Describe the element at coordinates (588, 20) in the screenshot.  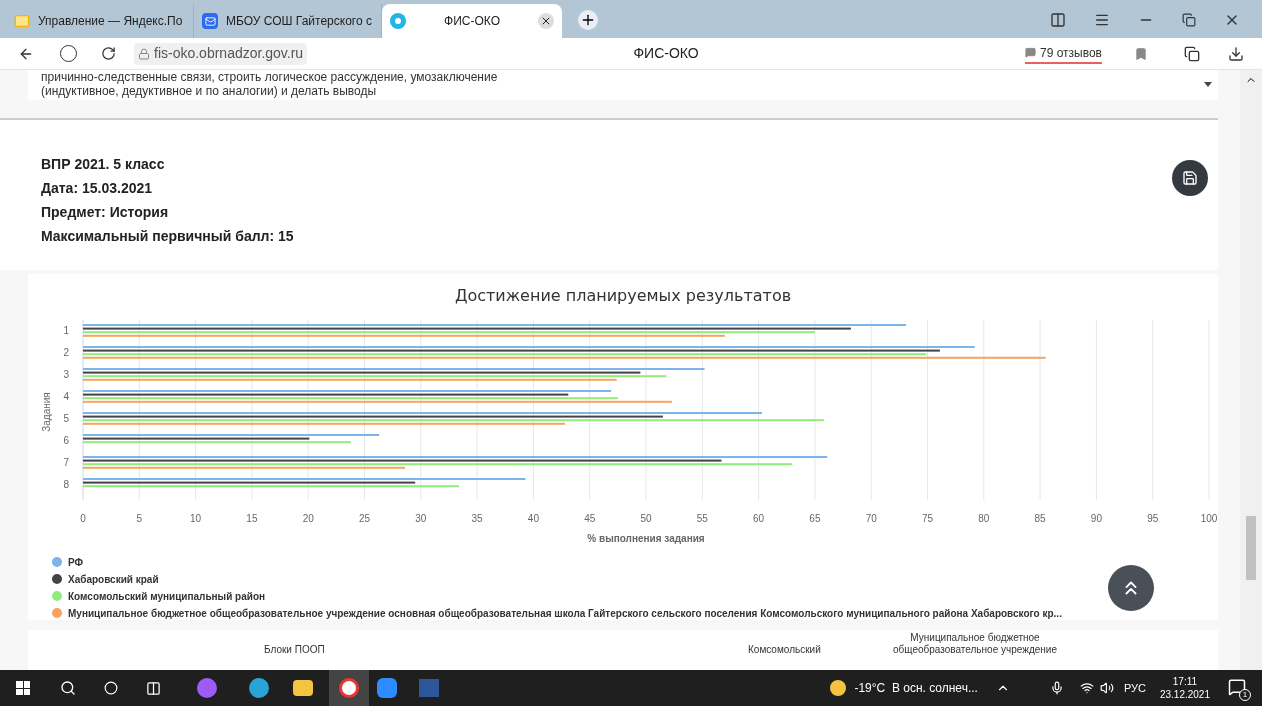
I see `new-tab-icon` at that location.